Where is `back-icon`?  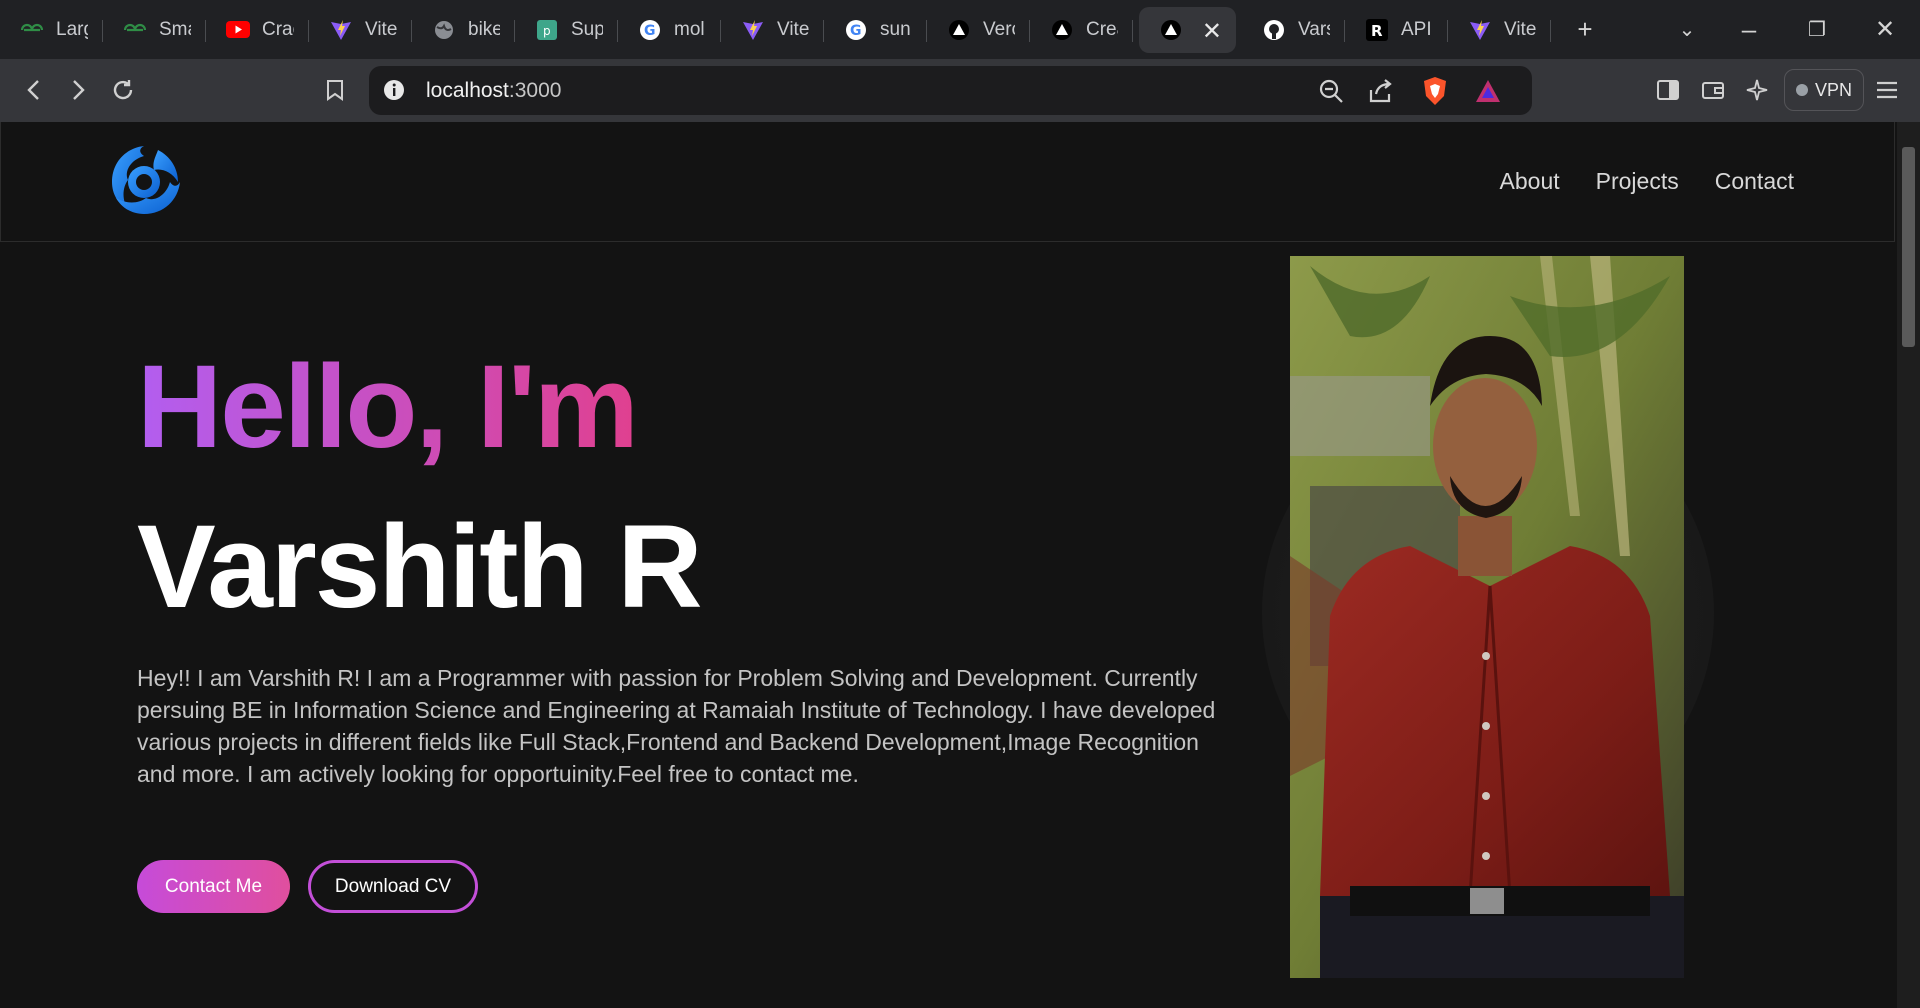 back-icon is located at coordinates (34, 90).